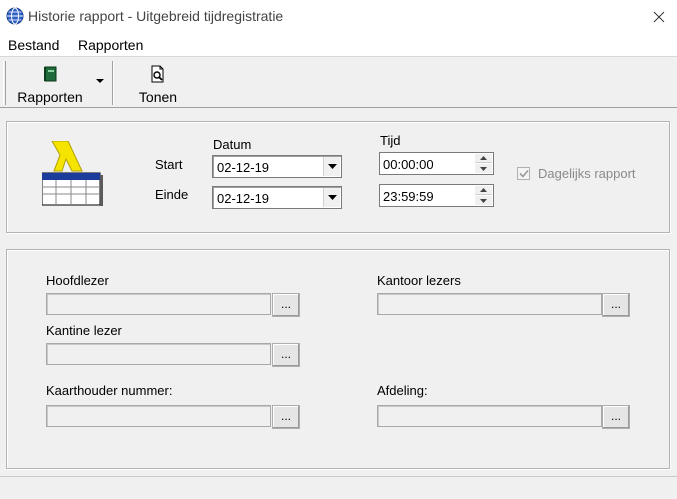  What do you see at coordinates (338, 487) in the screenshot?
I see `status-bar` at bounding box center [338, 487].